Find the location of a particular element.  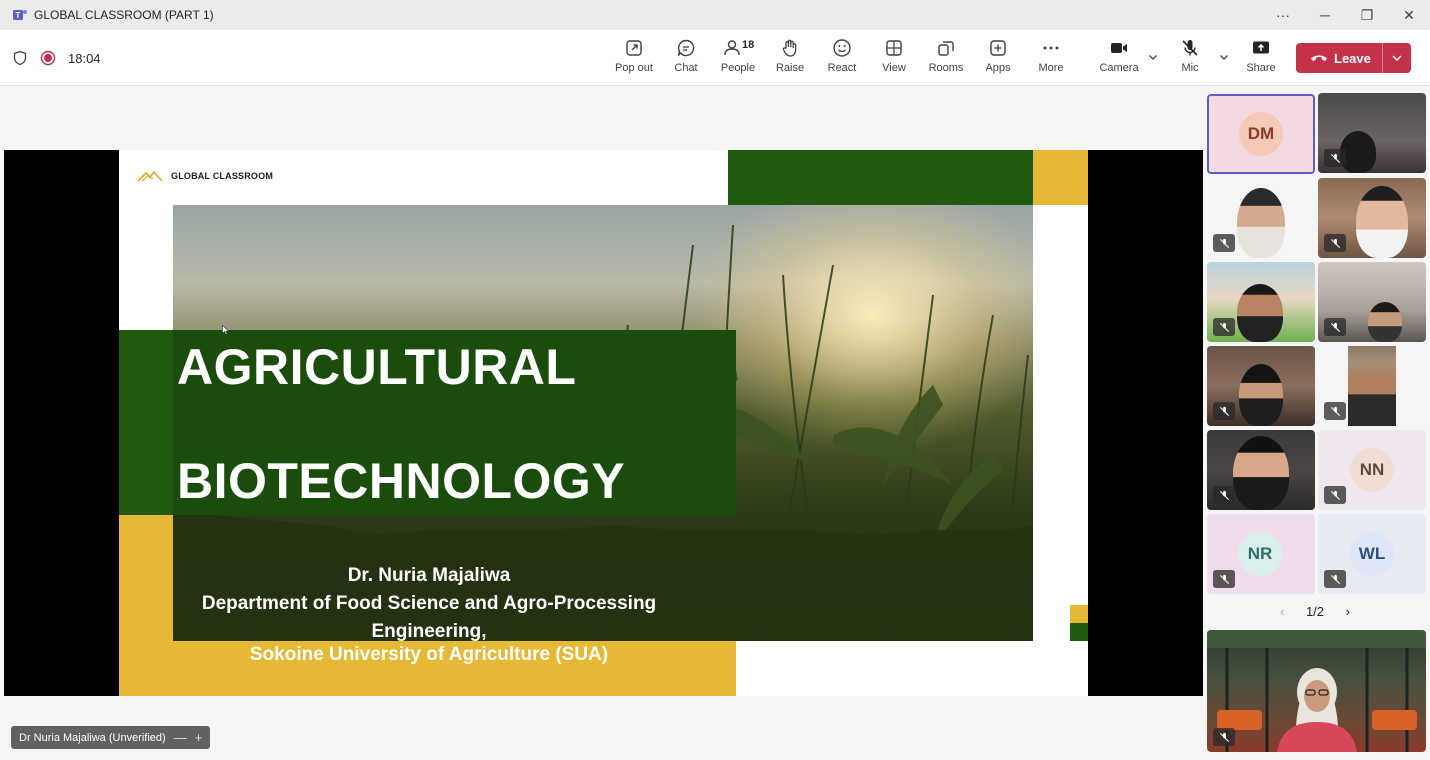

raise-hand-button: Raise is located at coordinates (790, 59).